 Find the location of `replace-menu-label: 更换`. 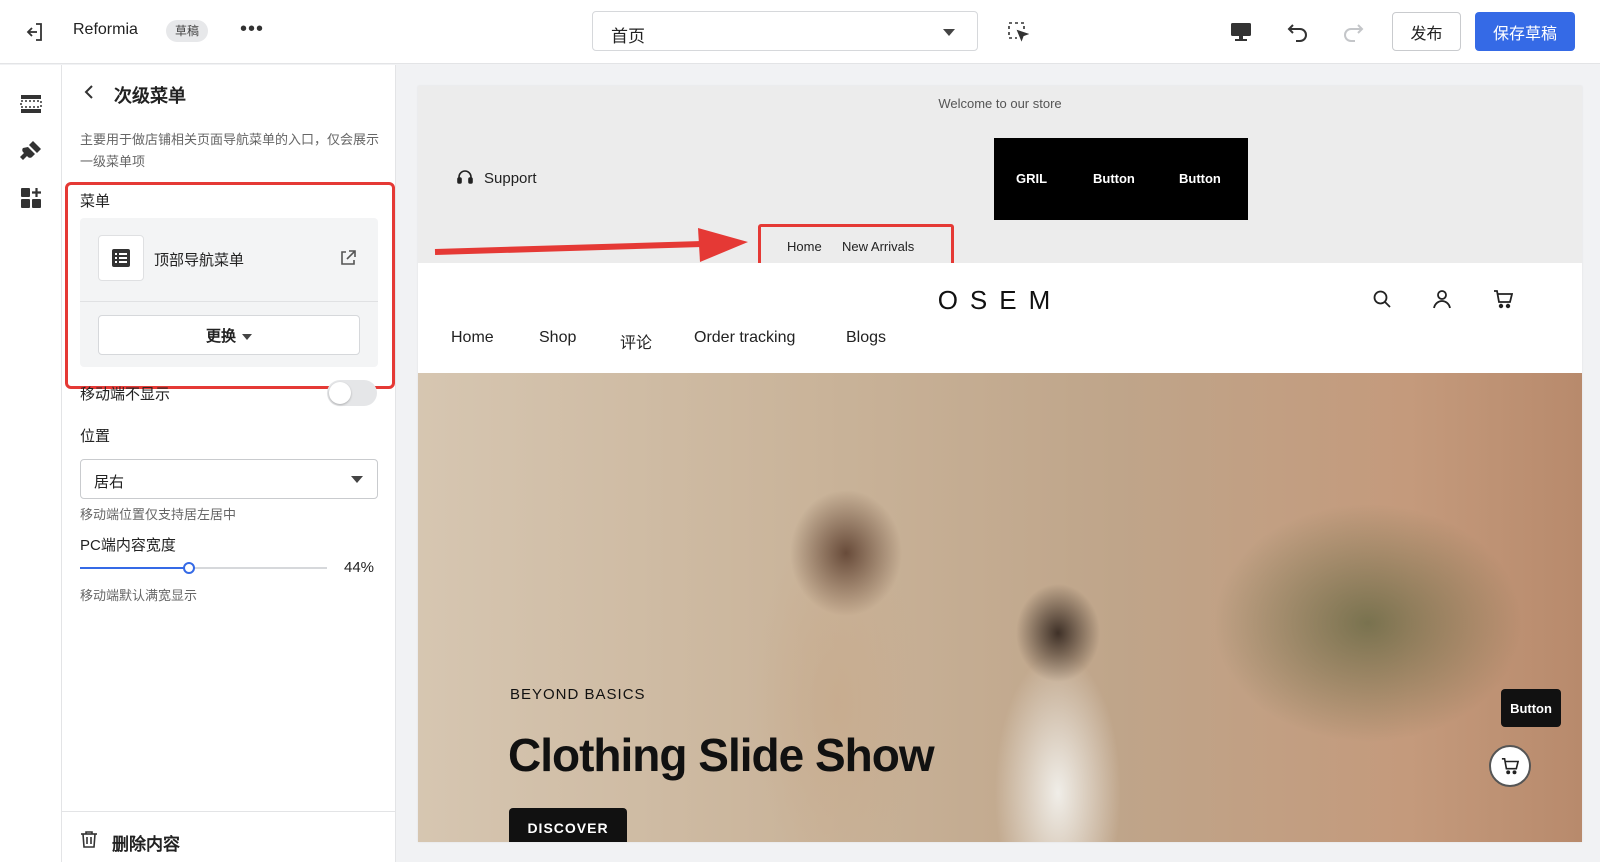

replace-menu-label: 更换 is located at coordinates (220, 336).